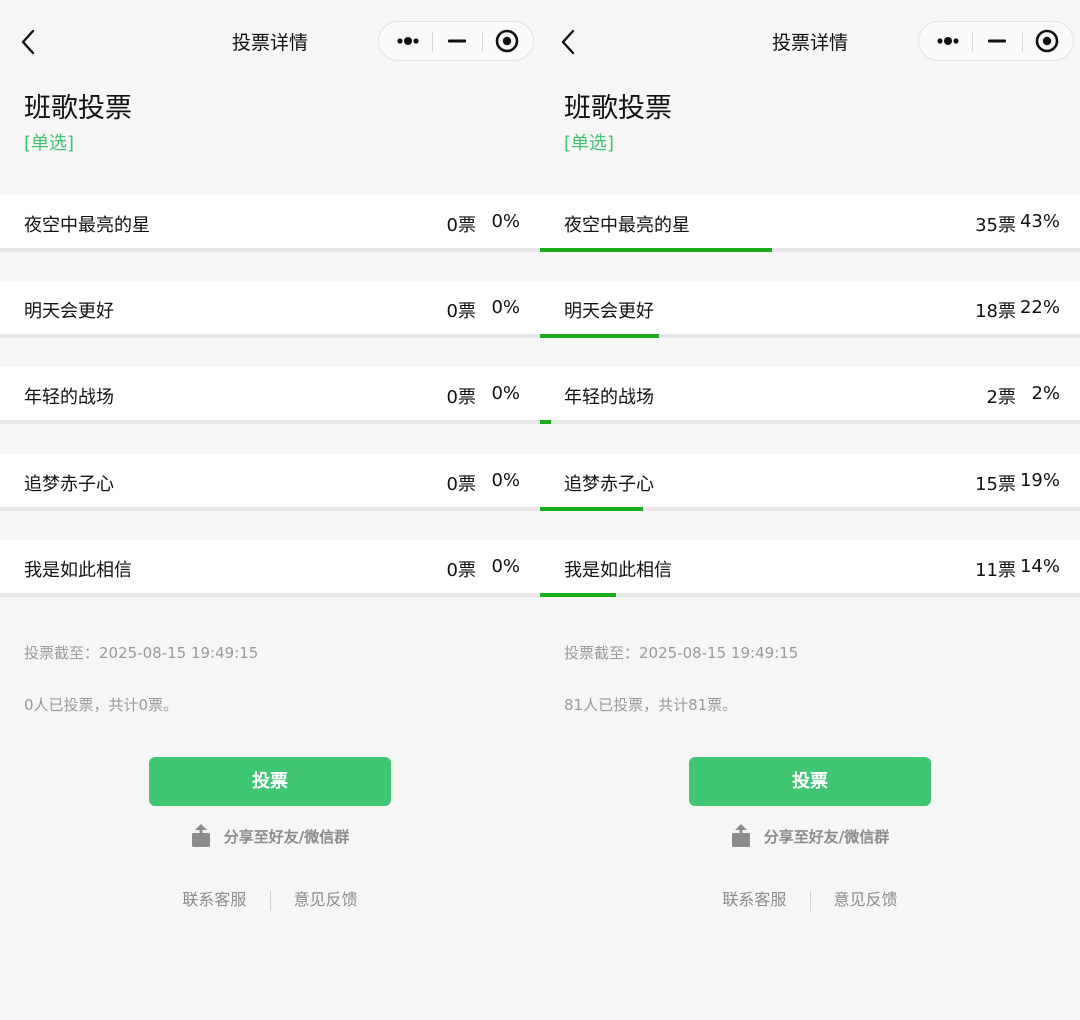  Describe the element at coordinates (270, 223) in the screenshot. I see `vote-option: 夜空中最亮的星 0票 0%` at that location.